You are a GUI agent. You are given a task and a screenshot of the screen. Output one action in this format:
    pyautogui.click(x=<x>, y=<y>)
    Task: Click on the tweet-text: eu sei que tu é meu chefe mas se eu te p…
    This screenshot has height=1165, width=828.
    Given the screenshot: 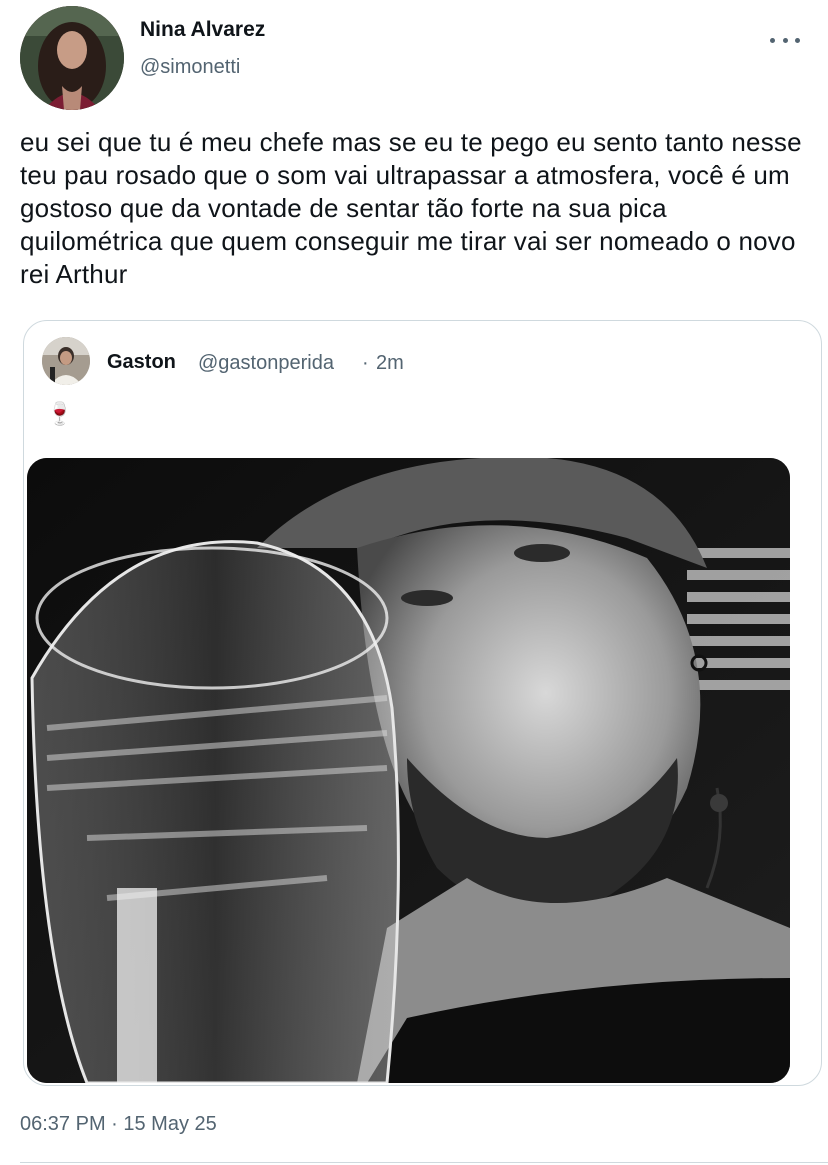 What is the action you would take?
    pyautogui.click(x=411, y=208)
    